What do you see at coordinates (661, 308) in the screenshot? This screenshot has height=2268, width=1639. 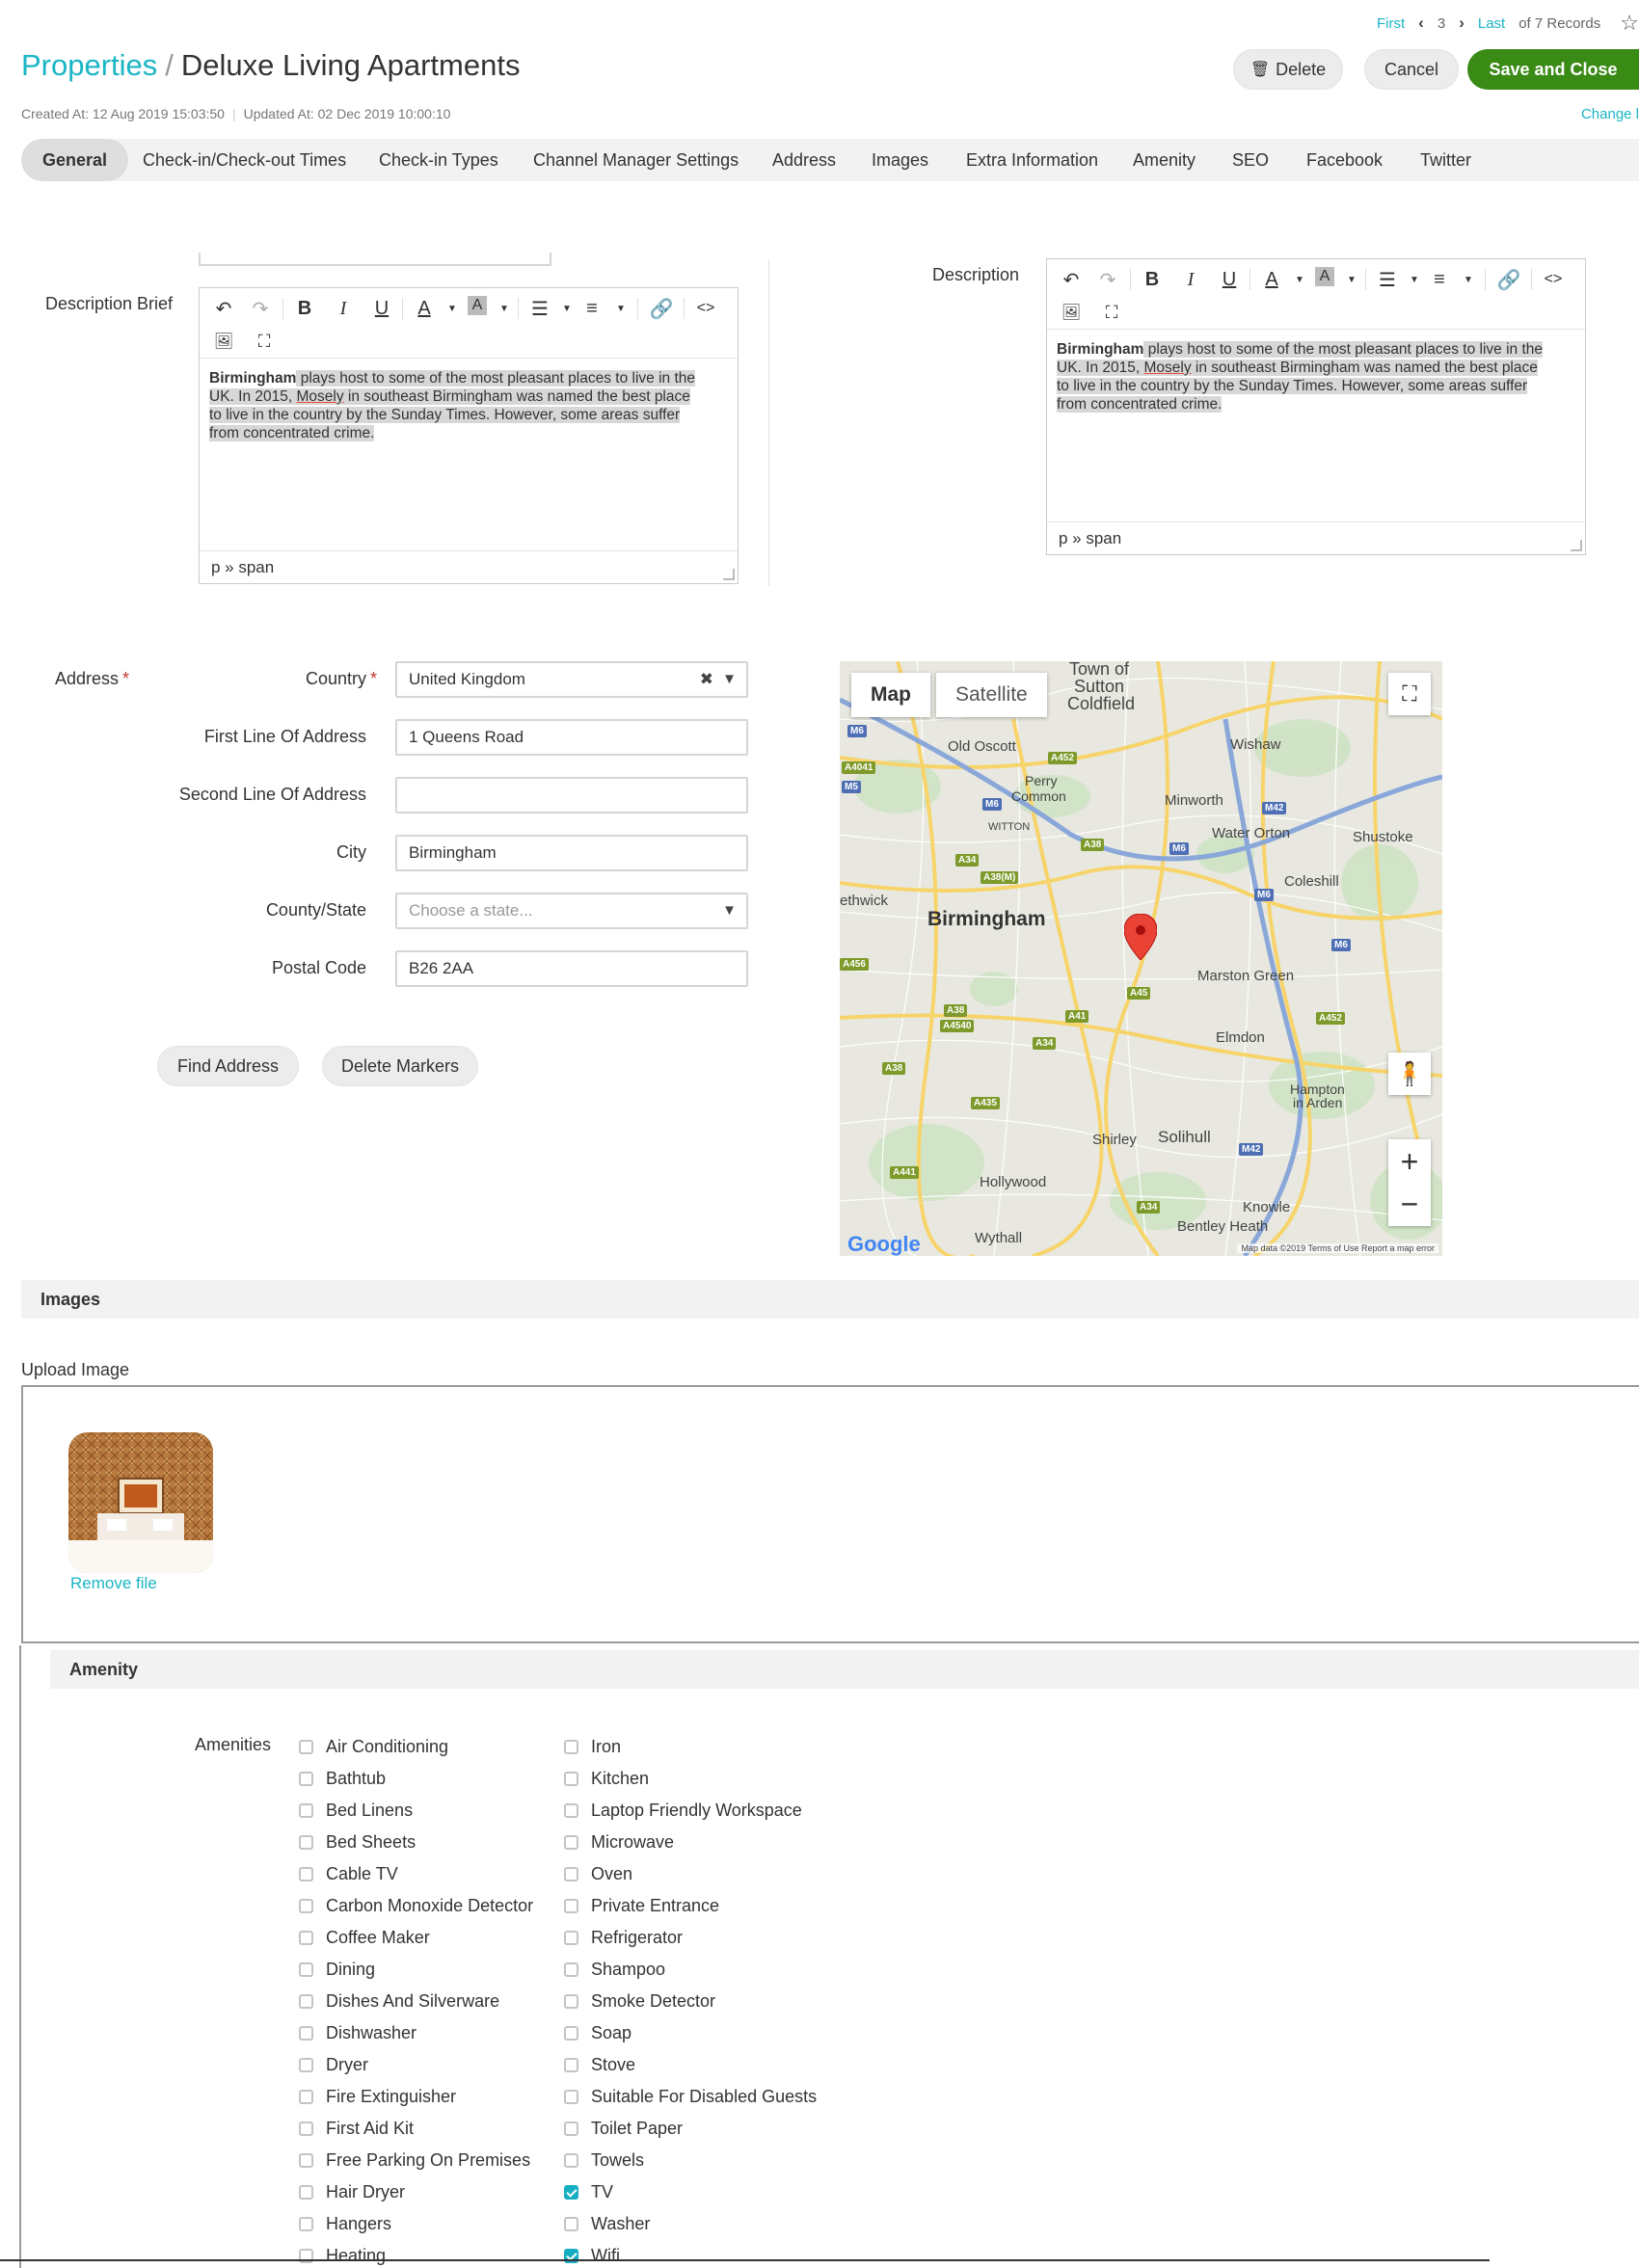 I see `link-icon: 🔗` at bounding box center [661, 308].